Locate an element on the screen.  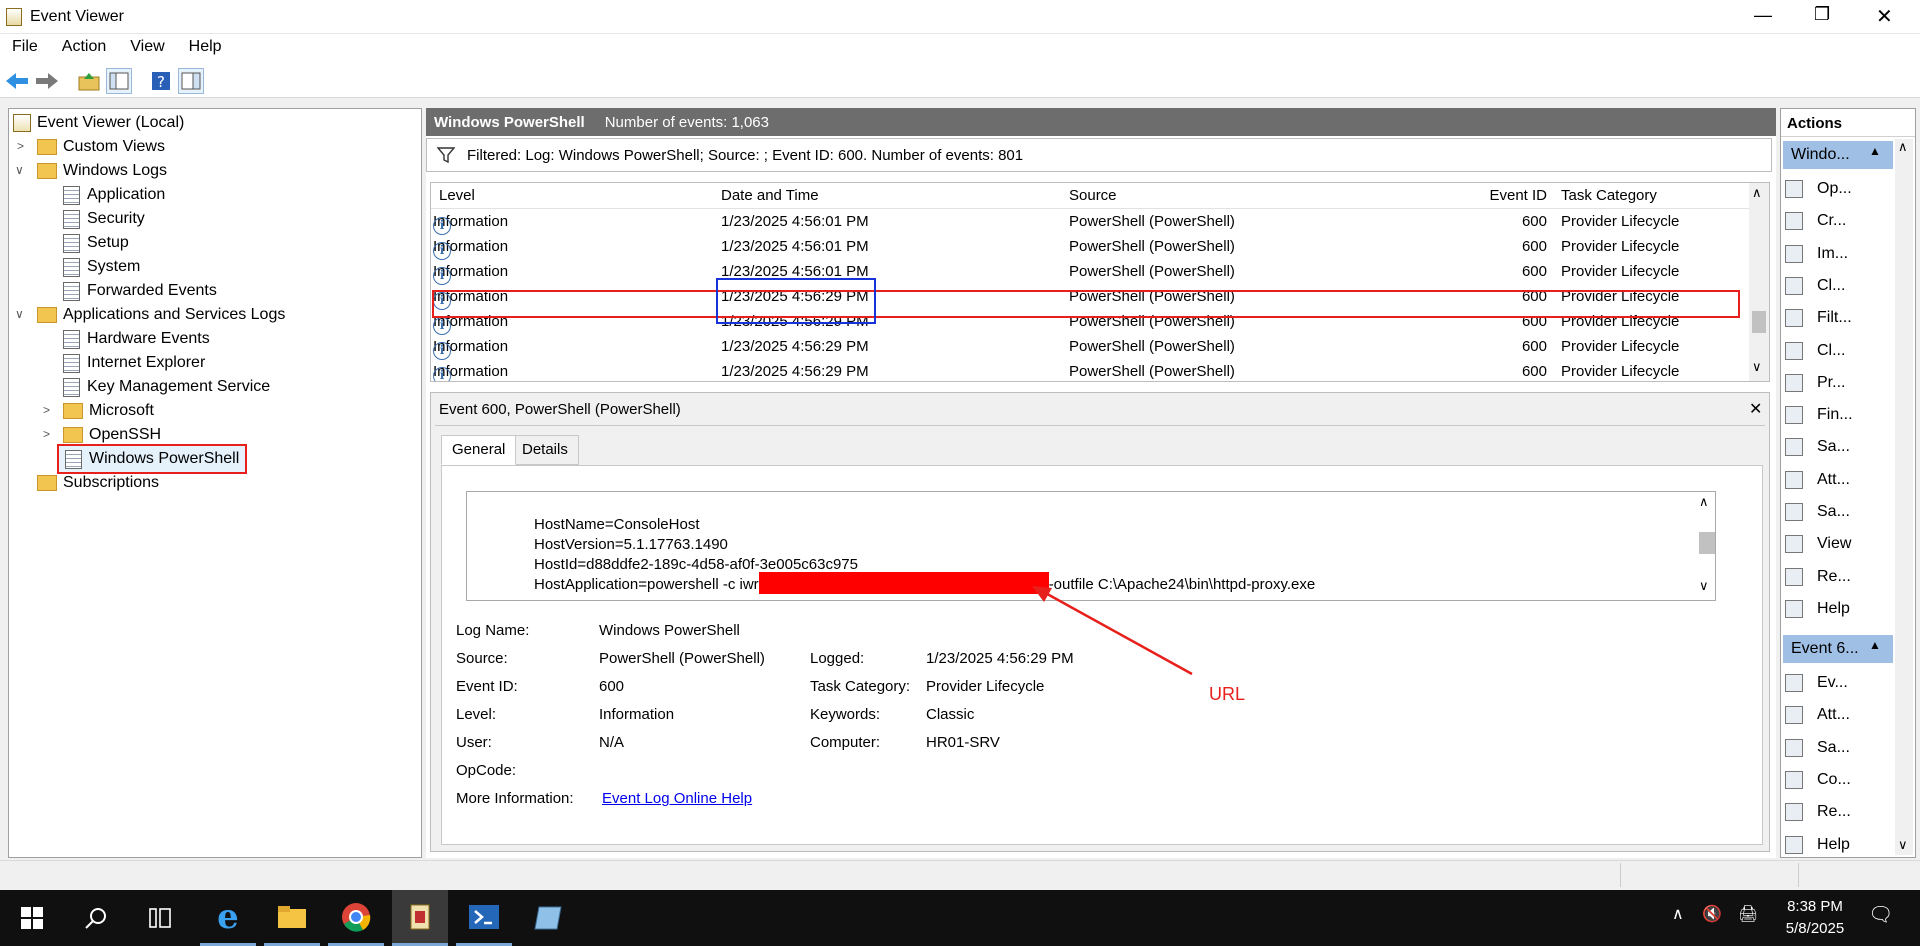
minimize-button: — is located at coordinates (1763, 15).